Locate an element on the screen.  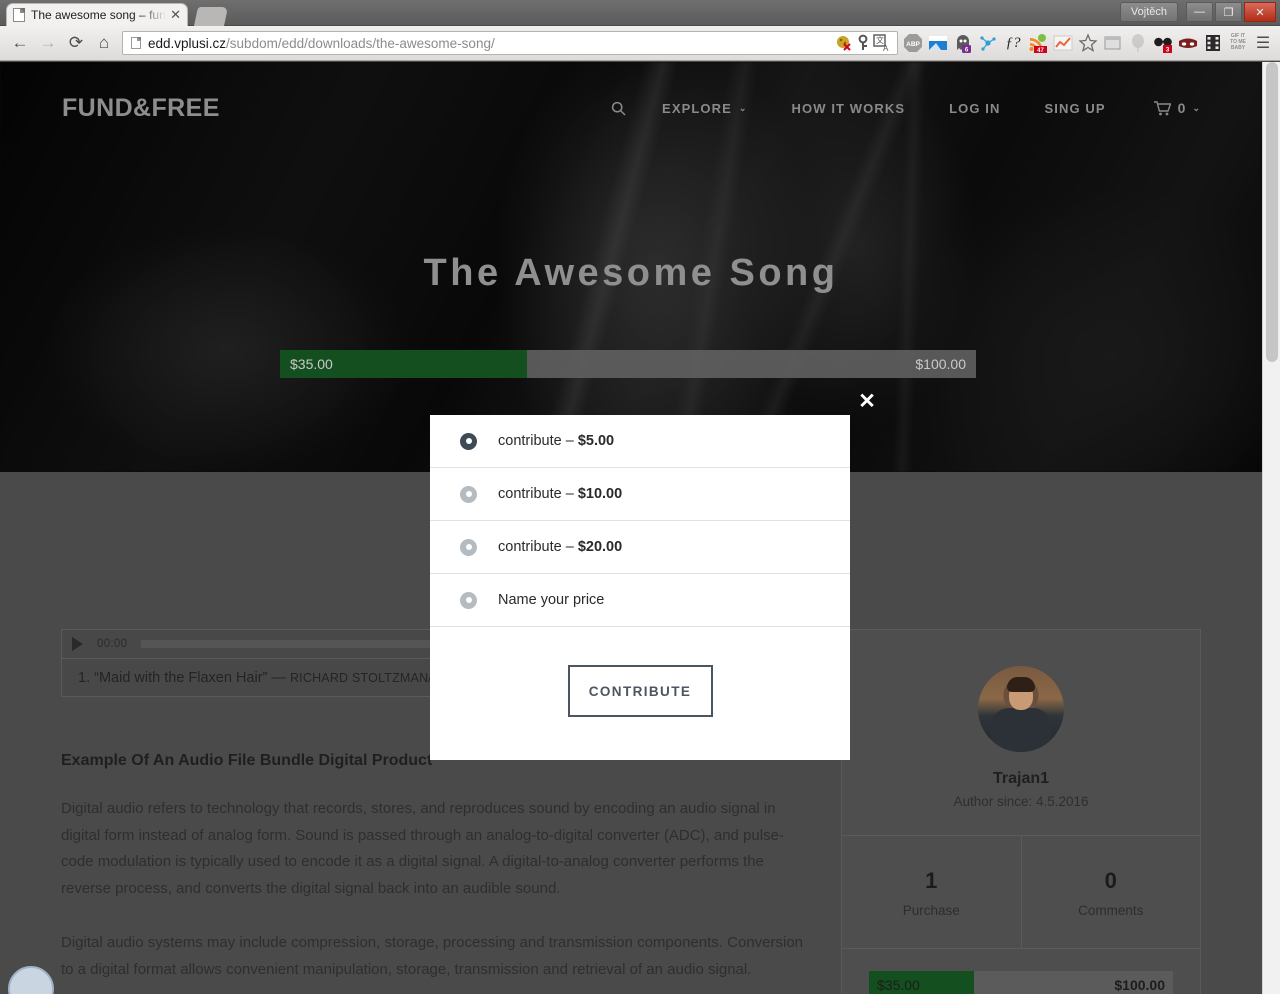
svg-text: A is located at coordinates (886, 48).